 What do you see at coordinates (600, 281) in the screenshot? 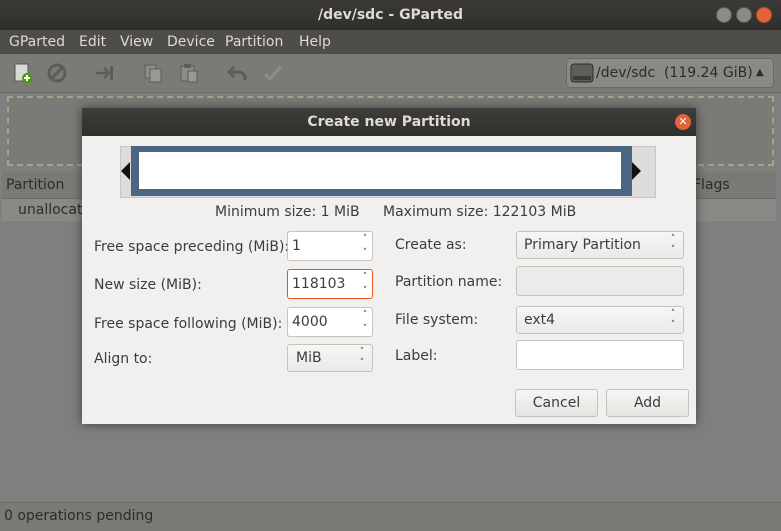
I see `partition-name-field` at bounding box center [600, 281].